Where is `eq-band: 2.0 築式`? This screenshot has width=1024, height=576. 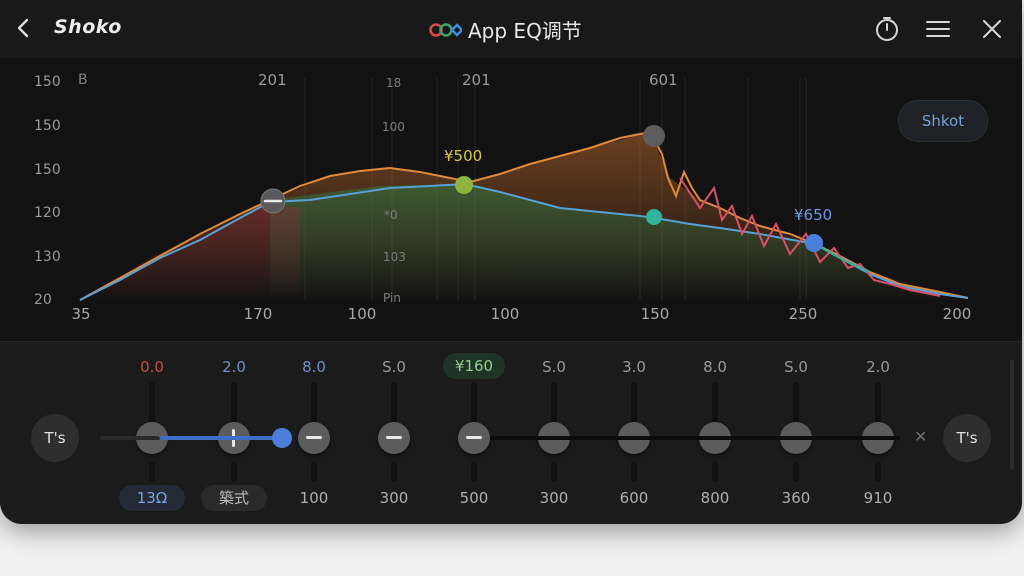 eq-band: 2.0 築式 is located at coordinates (234, 433).